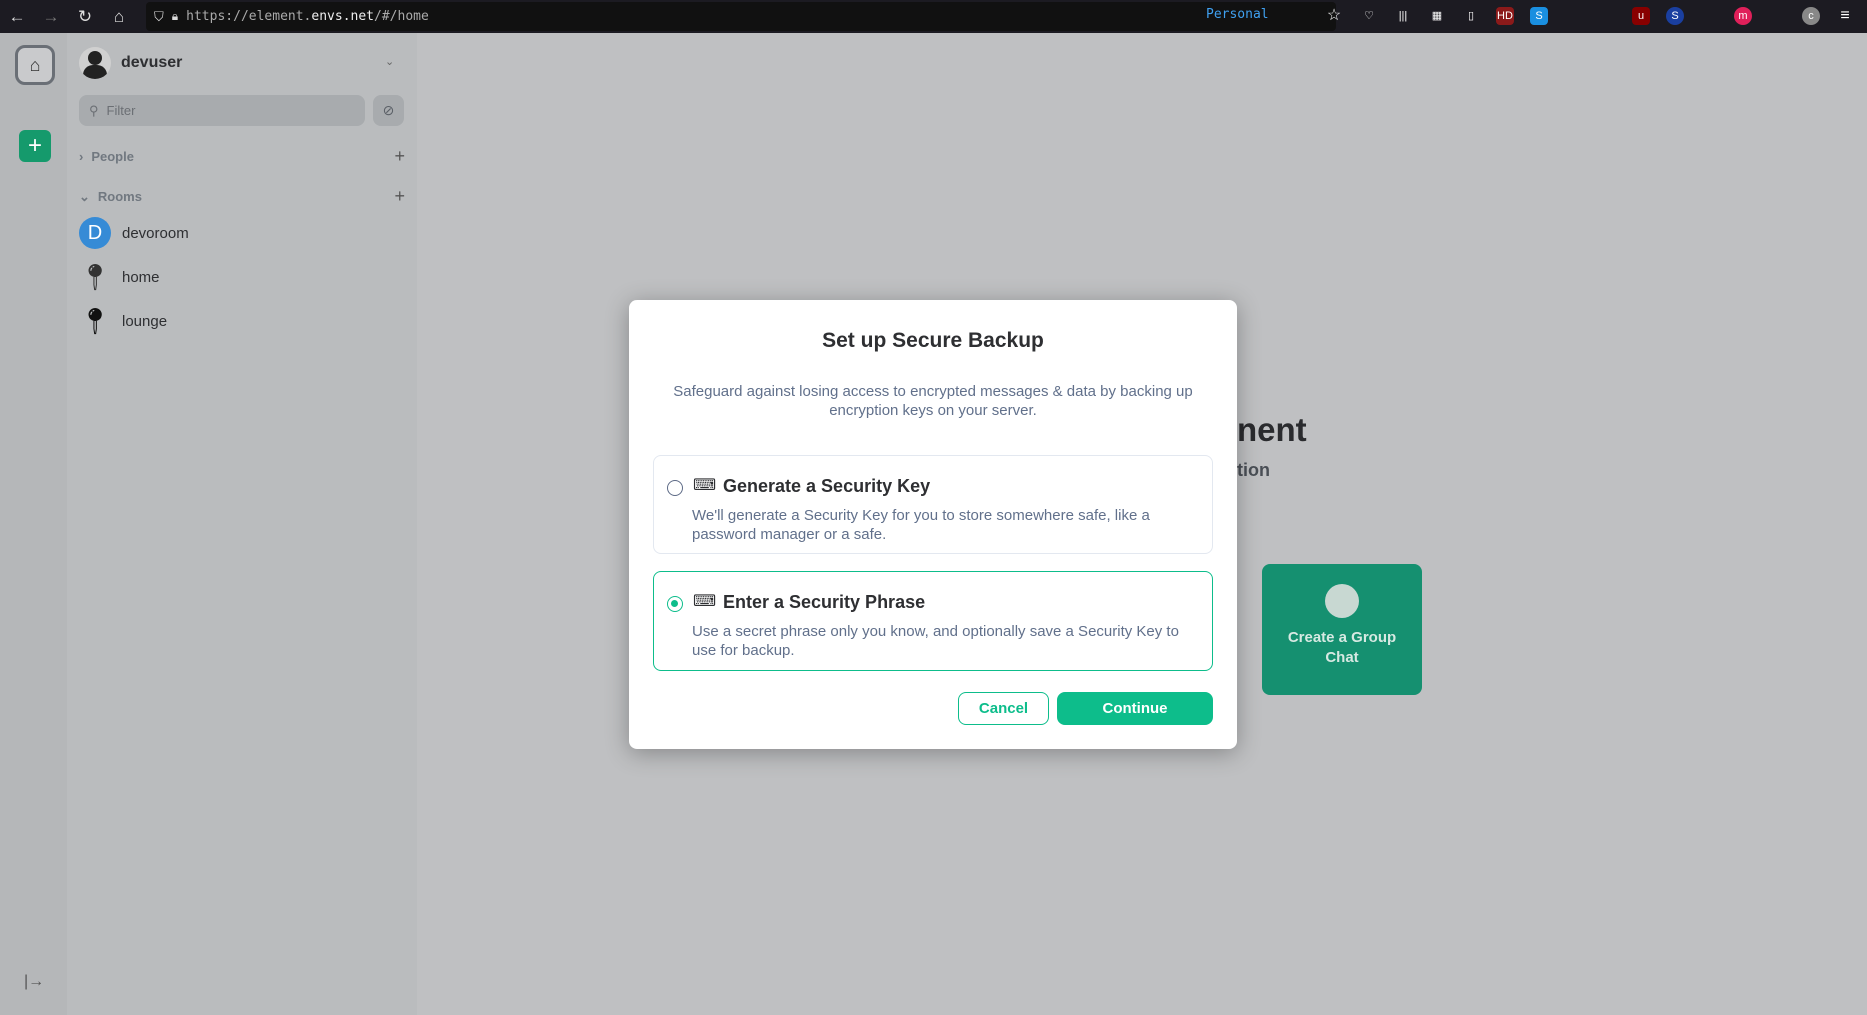  I want to click on section-label: Rooms, so click(119, 196).